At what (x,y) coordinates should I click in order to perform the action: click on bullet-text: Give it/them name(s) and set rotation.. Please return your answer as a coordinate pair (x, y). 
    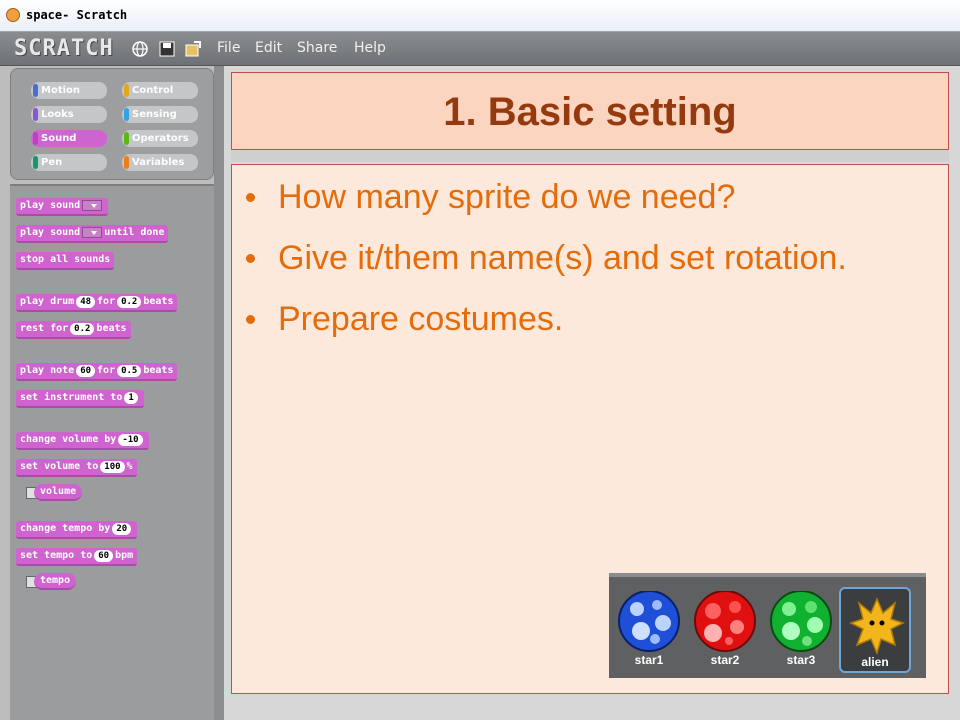
    Looking at the image, I should click on (562, 258).